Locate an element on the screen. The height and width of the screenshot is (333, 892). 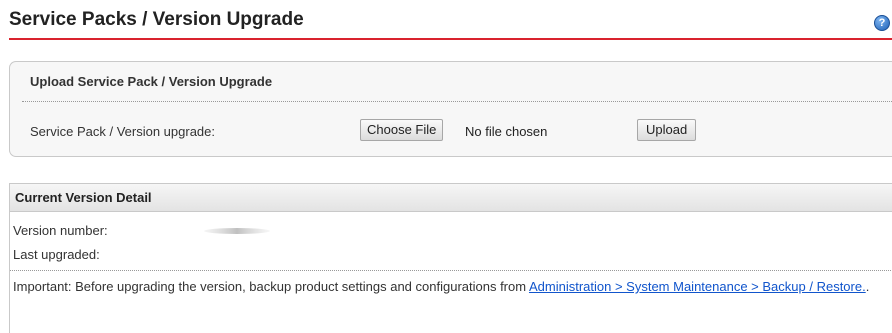
version-detail-heading: Current Version Detail is located at coordinates (83, 197).